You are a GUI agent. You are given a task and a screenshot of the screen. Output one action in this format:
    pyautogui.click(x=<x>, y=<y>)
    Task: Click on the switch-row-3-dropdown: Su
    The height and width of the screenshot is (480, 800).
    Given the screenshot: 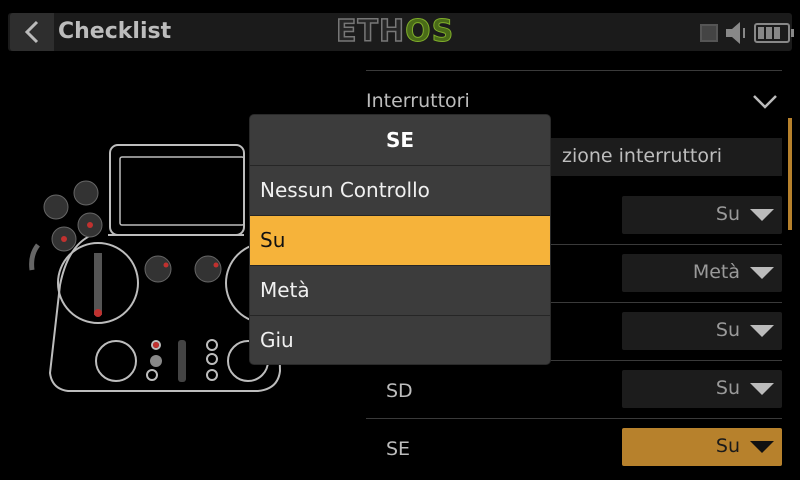 What is the action you would take?
    pyautogui.click(x=702, y=331)
    